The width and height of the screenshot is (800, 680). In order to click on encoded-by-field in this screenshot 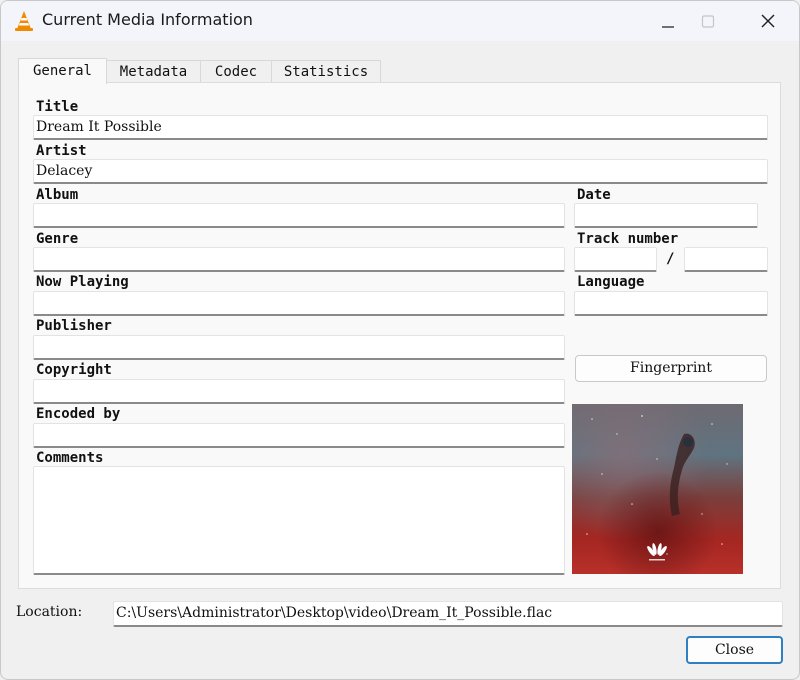, I will do `click(299, 435)`.